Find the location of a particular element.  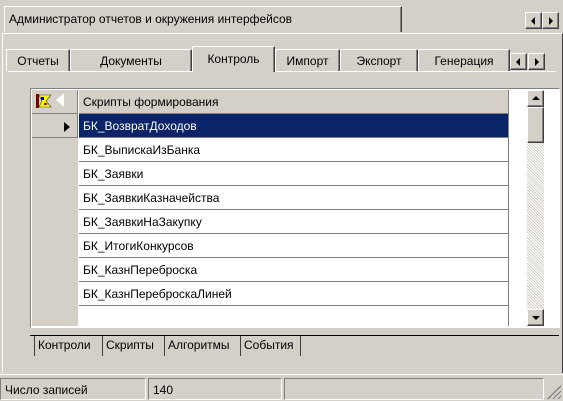

table-row: БК_ЗаявкиКазначейства is located at coordinates (294, 198).